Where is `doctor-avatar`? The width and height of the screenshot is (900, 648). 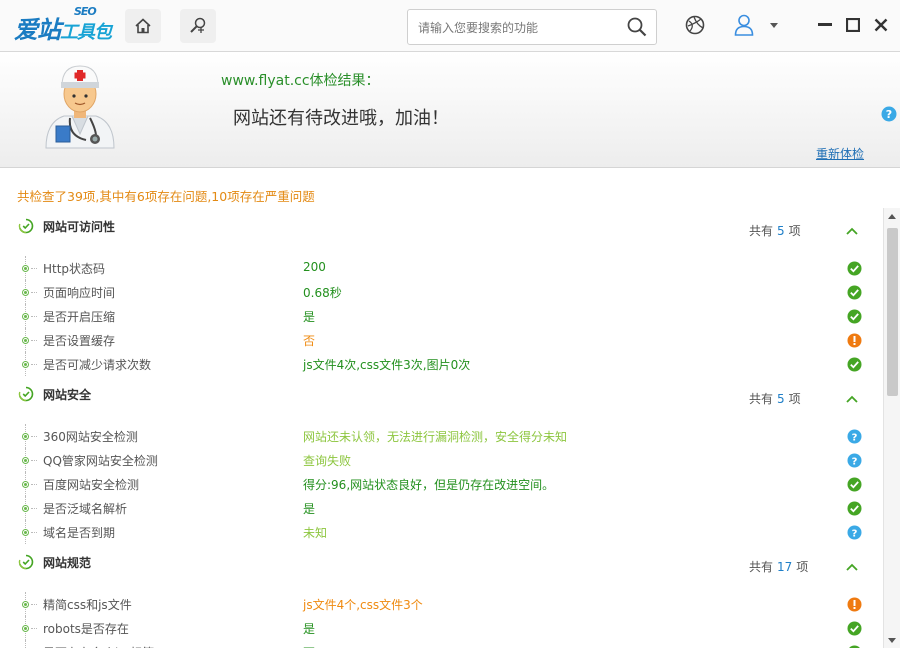 doctor-avatar is located at coordinates (80, 107).